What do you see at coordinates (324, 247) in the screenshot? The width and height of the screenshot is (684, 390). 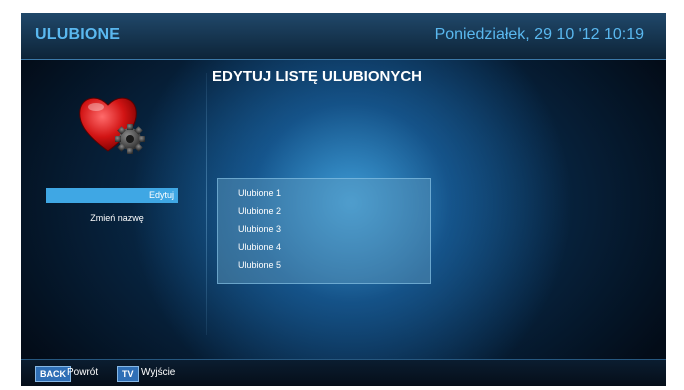 I see `list-item: Ulubione 4` at bounding box center [324, 247].